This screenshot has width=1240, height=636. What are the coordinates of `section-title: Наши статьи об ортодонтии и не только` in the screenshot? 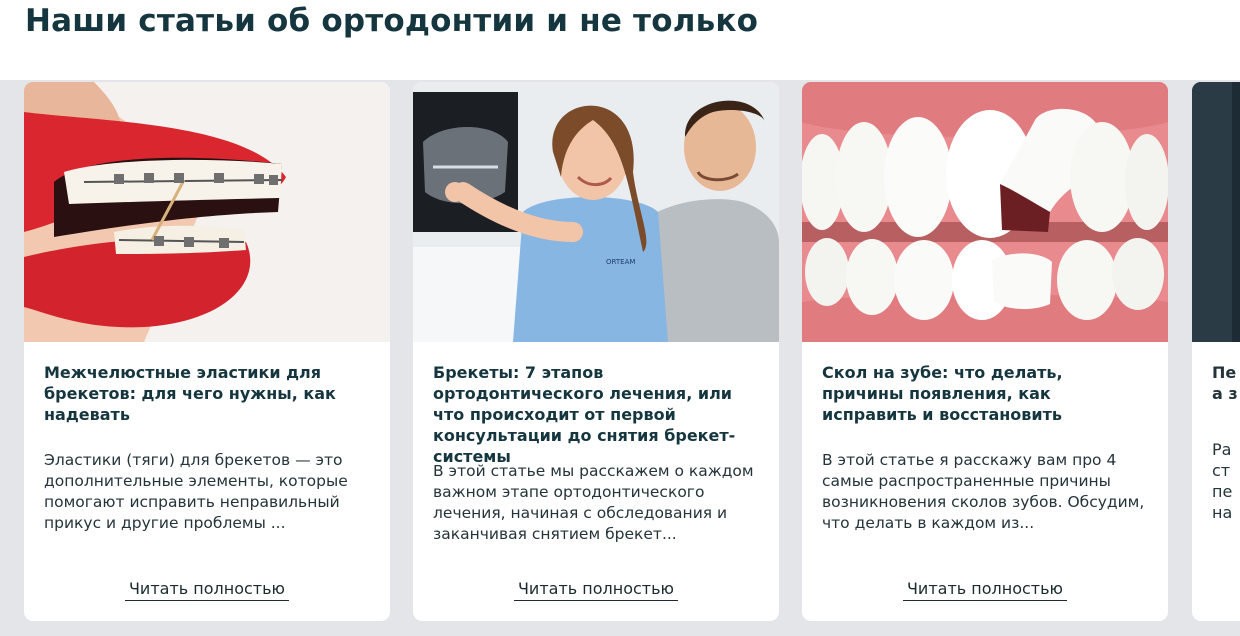 It's located at (392, 21).